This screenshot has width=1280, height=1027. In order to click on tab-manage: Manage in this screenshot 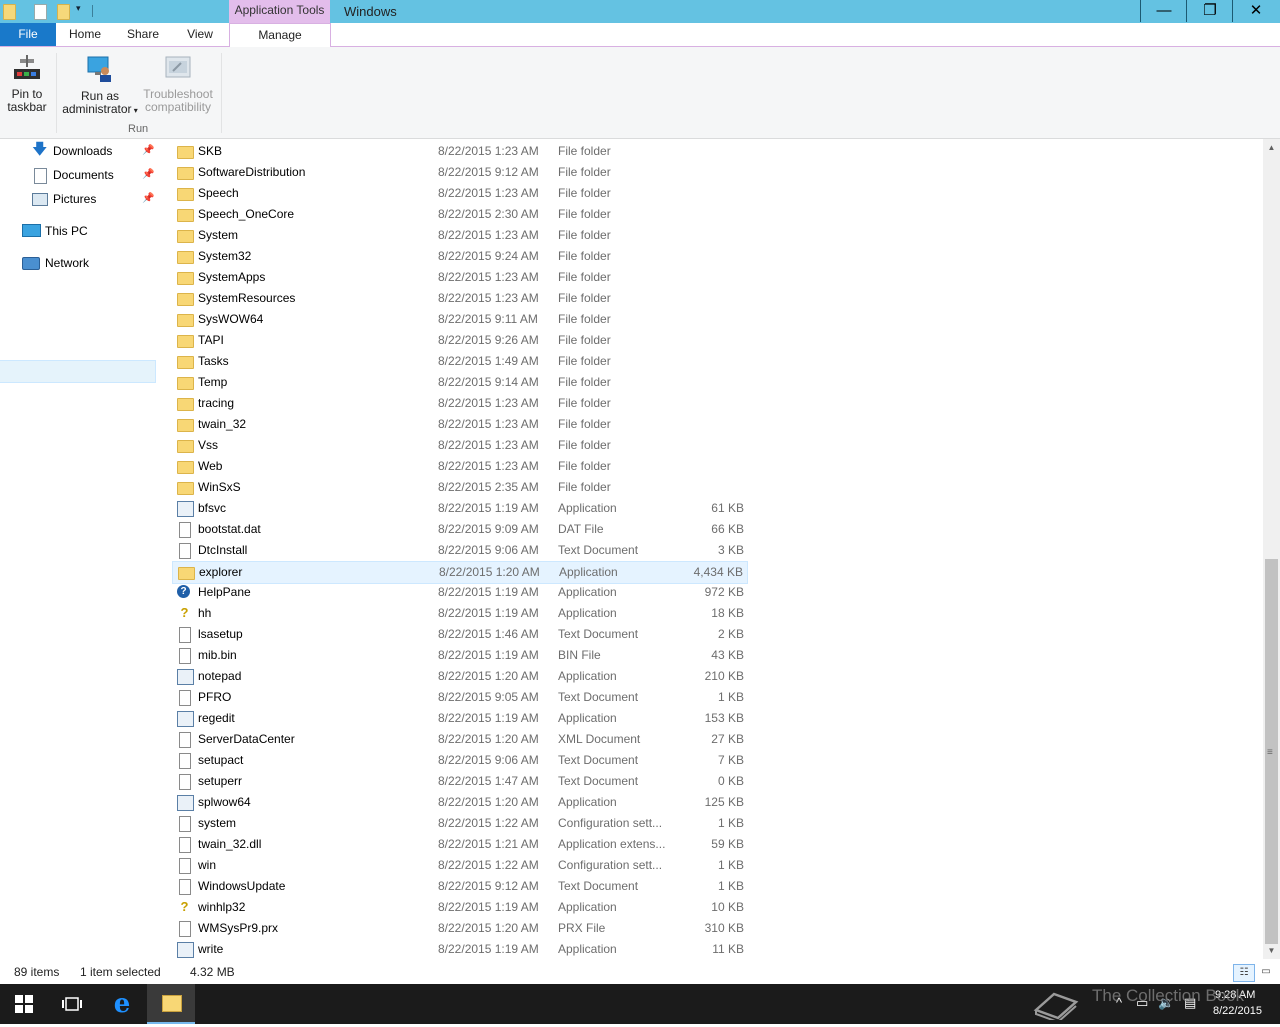, I will do `click(280, 35)`.